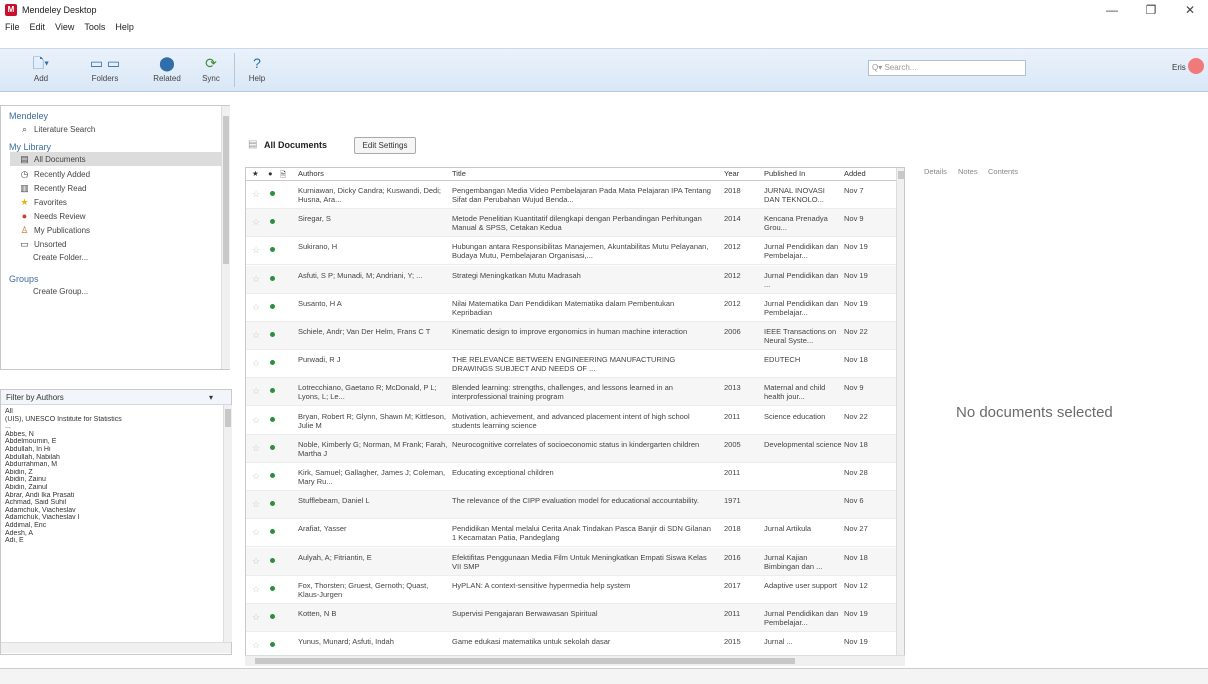  I want to click on table-hscrollbar, so click(575, 660).